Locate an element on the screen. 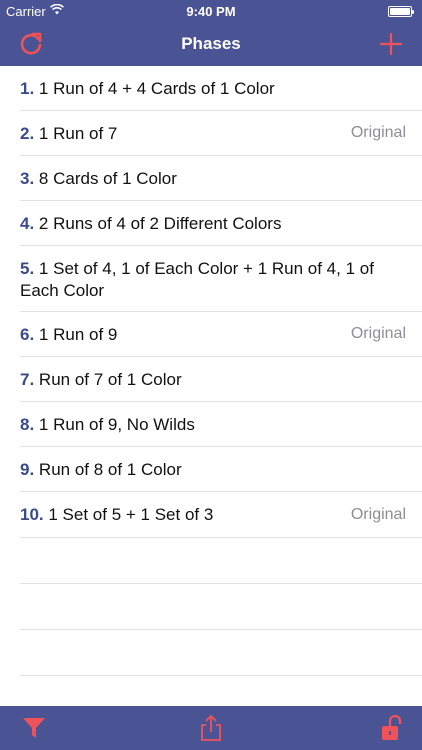 The image size is (422, 750). battery-icon is located at coordinates (401, 11).